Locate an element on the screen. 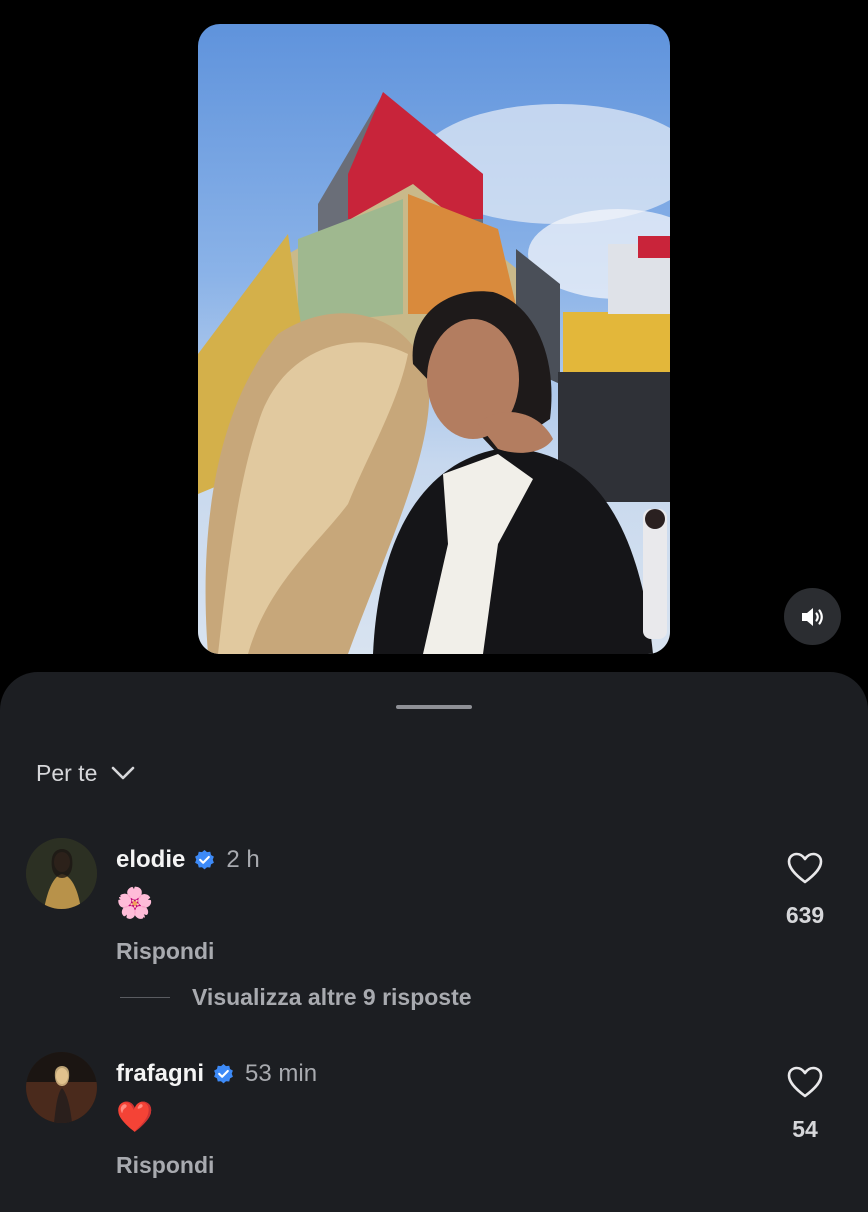 This screenshot has height=1212, width=868. like-count: 639 is located at coordinates (805, 915).